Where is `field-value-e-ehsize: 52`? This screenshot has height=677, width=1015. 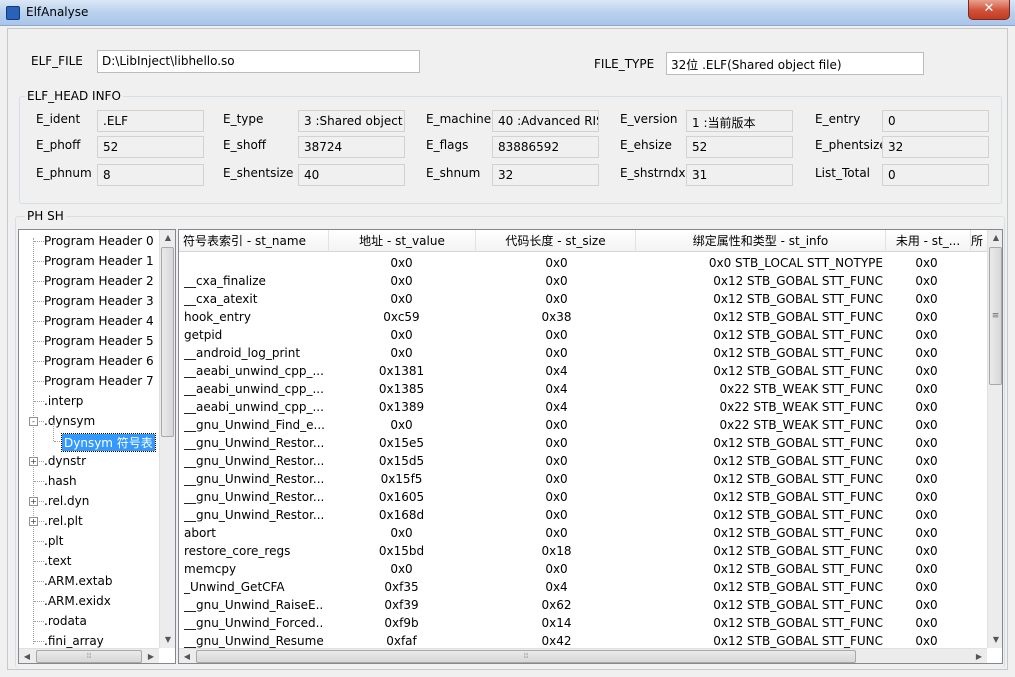
field-value-e-ehsize: 52 is located at coordinates (739, 147).